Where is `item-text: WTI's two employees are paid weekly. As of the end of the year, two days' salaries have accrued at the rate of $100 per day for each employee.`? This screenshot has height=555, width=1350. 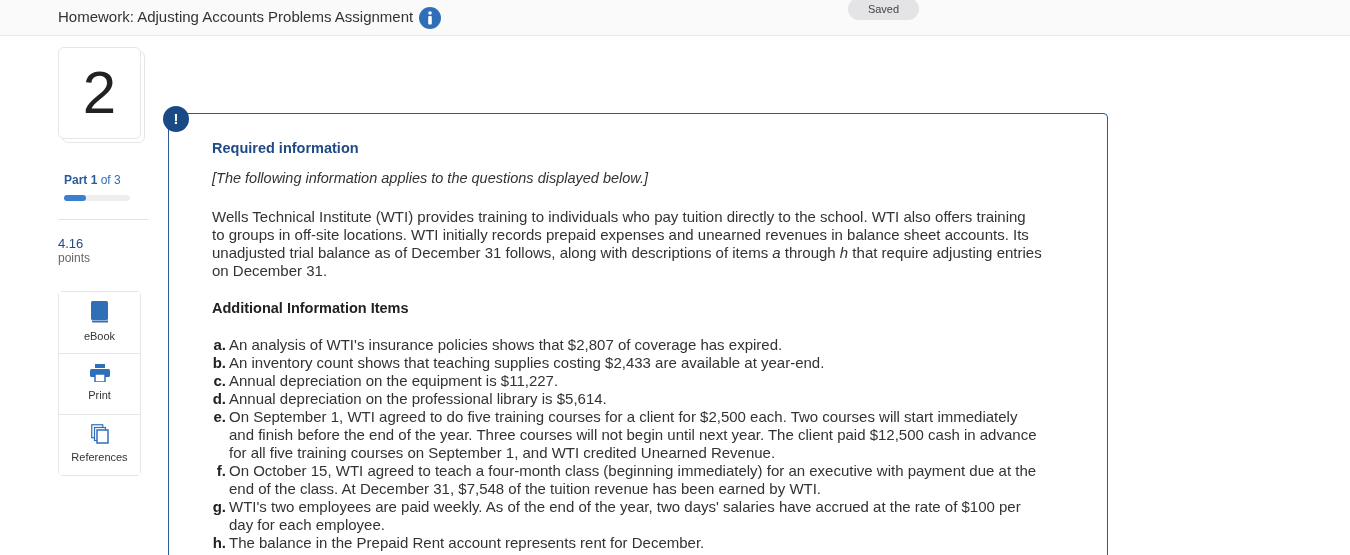
item-text: WTI's two employees are paid weekly. As of the end of the year, two days' salaries have accrued at the rate of $100 per day for each employee. is located at coordinates (625, 516).